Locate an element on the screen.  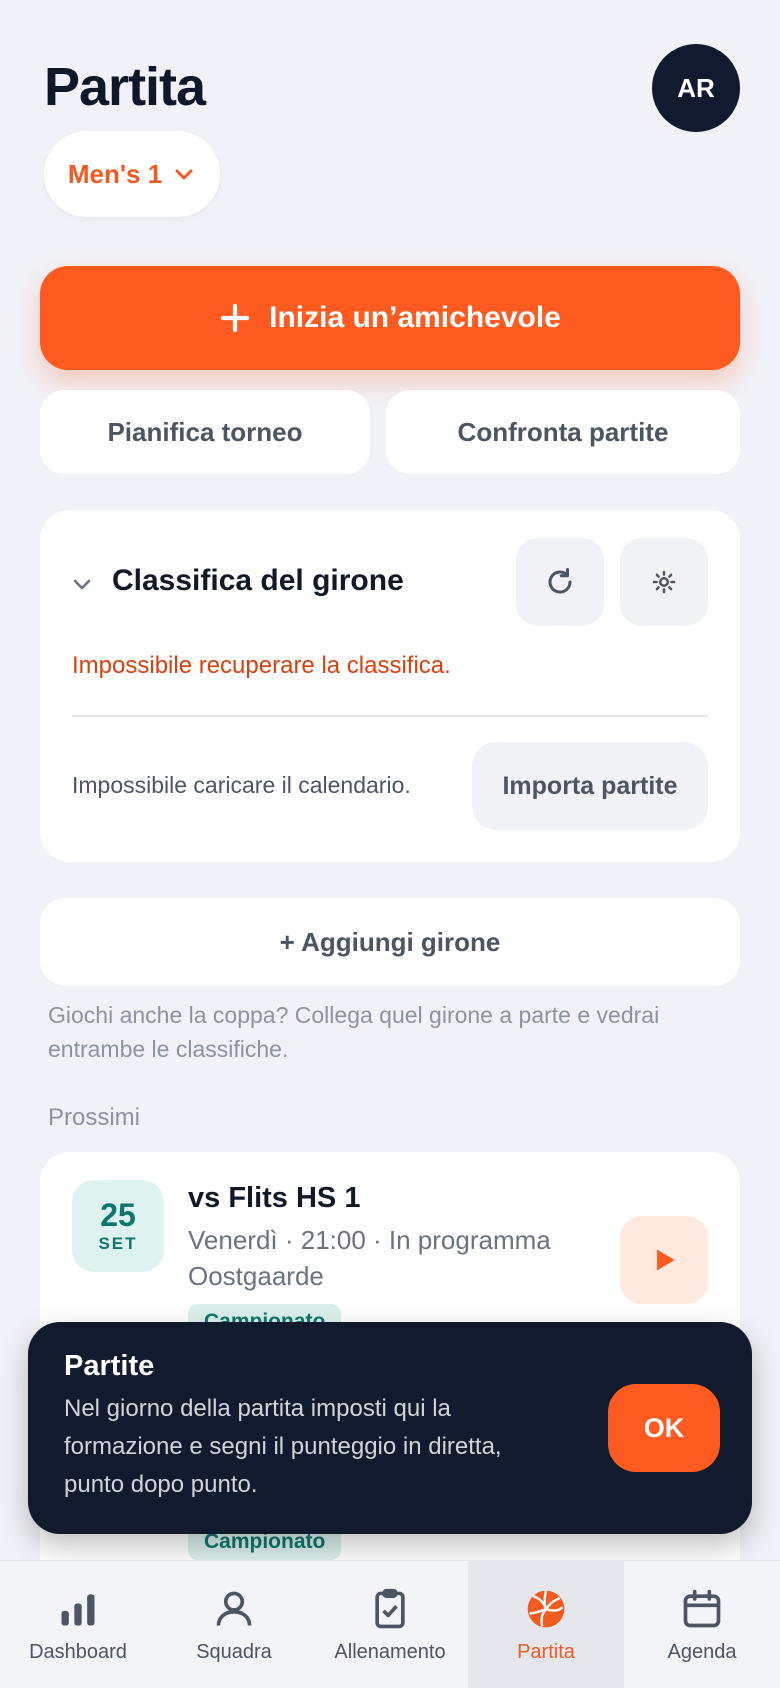
person-icon is located at coordinates (234, 1608).